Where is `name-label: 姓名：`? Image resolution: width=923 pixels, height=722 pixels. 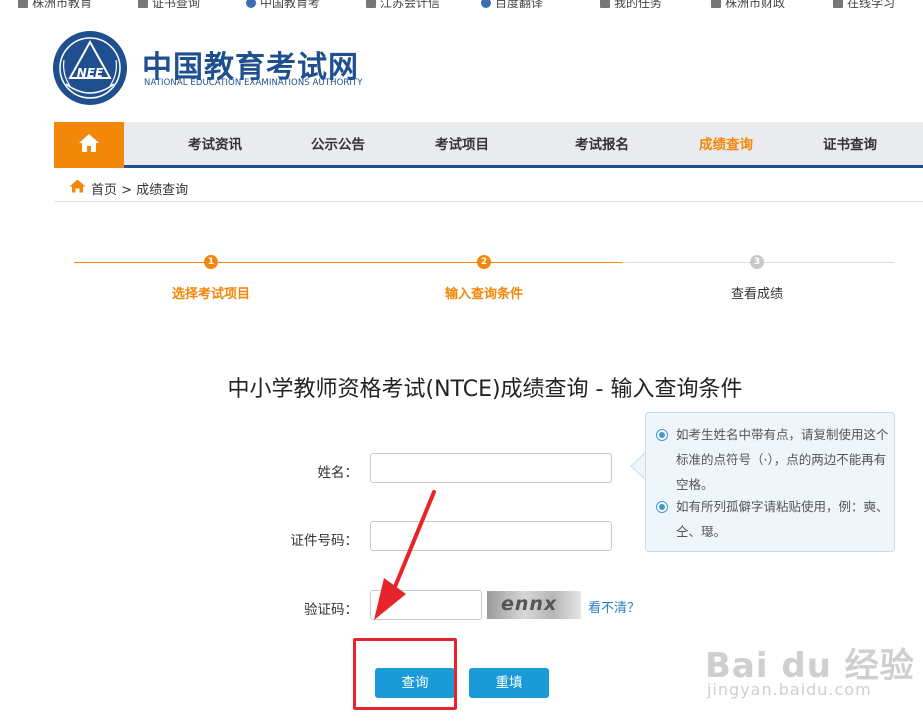 name-label: 姓名： is located at coordinates (338, 473).